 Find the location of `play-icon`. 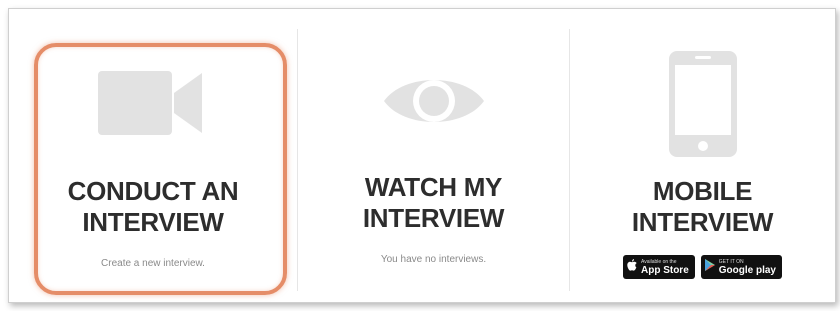

play-icon is located at coordinates (709, 267).